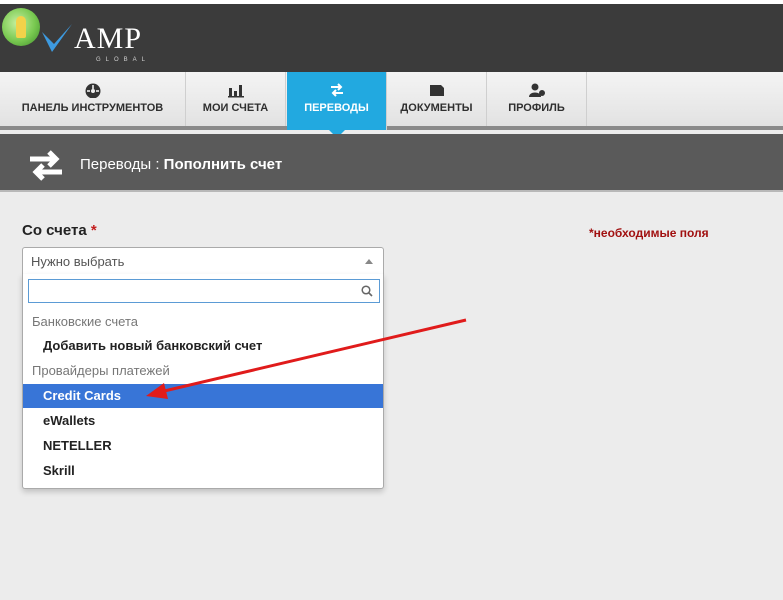 Image resolution: width=783 pixels, height=600 pixels. I want to click on bar-chart-icon, so click(235, 91).